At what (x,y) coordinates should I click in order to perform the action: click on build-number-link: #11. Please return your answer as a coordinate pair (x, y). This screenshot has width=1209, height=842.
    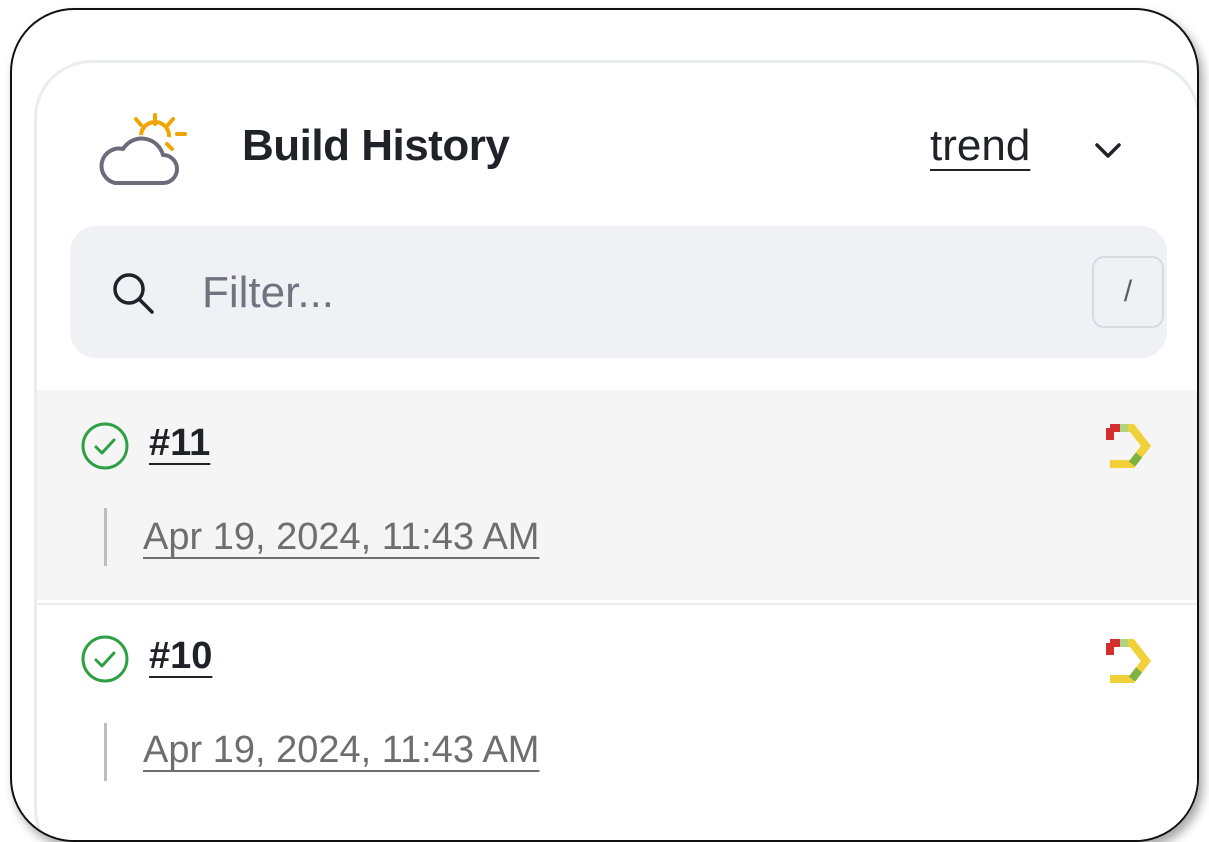
    Looking at the image, I should click on (179, 443).